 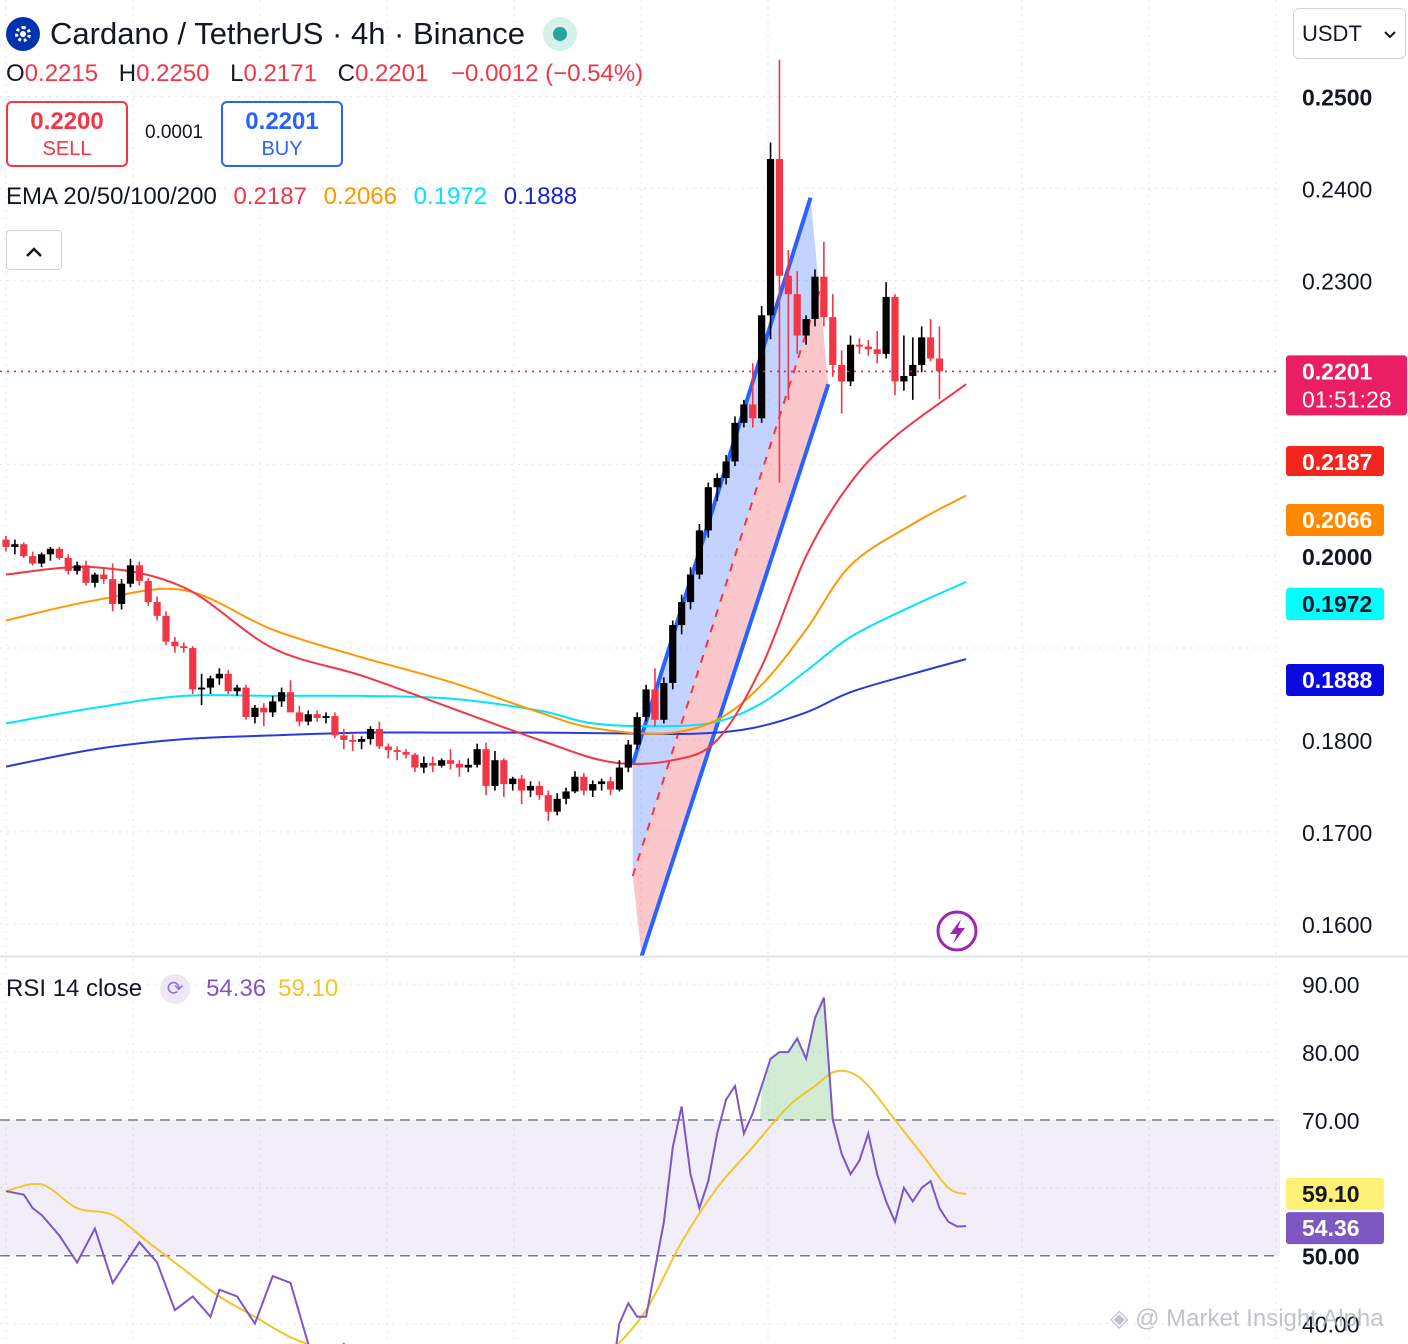 I want to click on price-axis-label: 0.2500, so click(x=1337, y=98).